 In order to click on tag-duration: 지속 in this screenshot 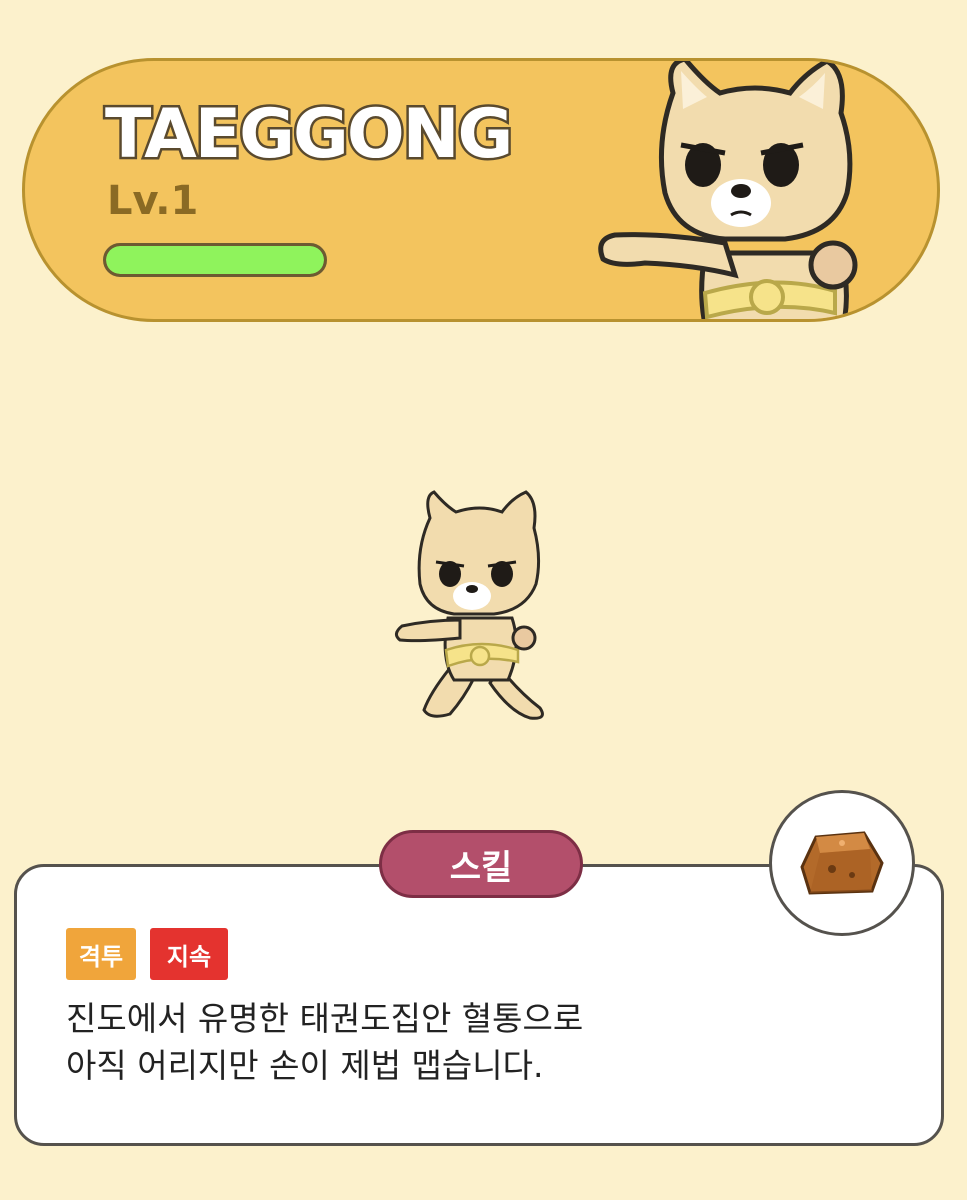, I will do `click(189, 954)`.